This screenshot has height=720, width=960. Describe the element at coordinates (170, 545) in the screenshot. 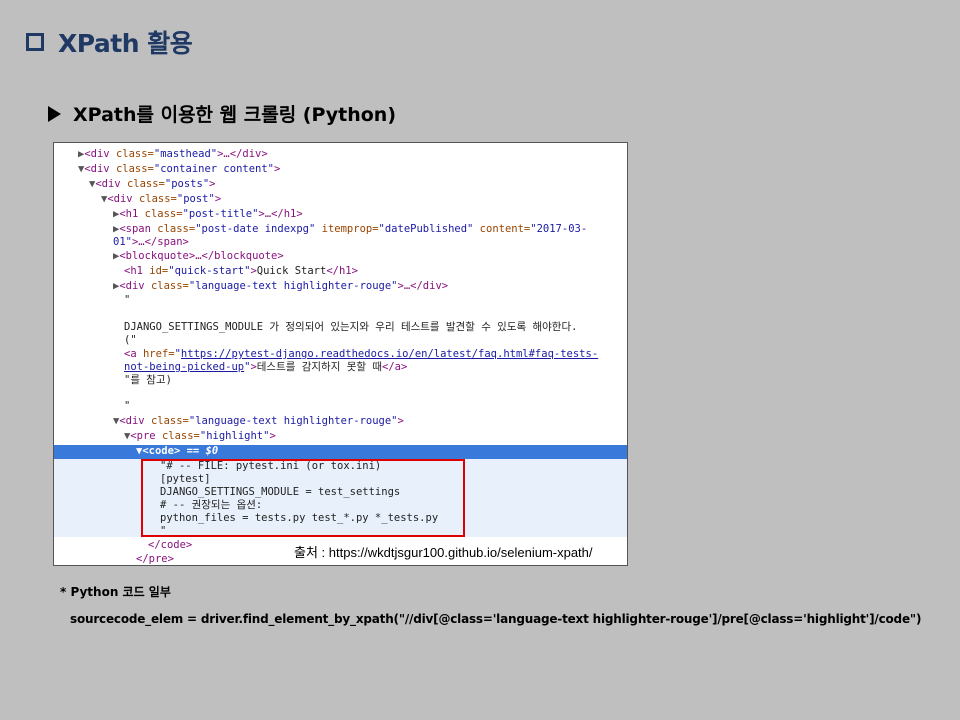

I see `dom-line: </code>` at that location.